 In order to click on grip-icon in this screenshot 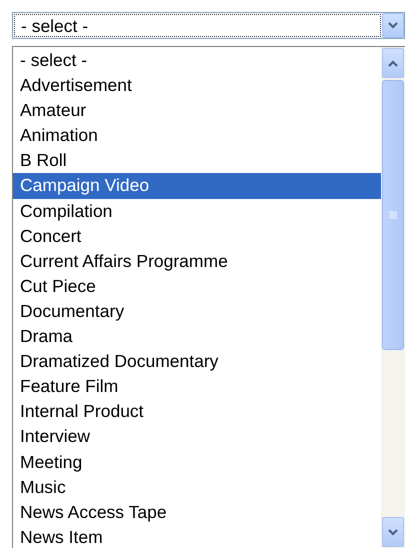, I will do `click(393, 215)`.